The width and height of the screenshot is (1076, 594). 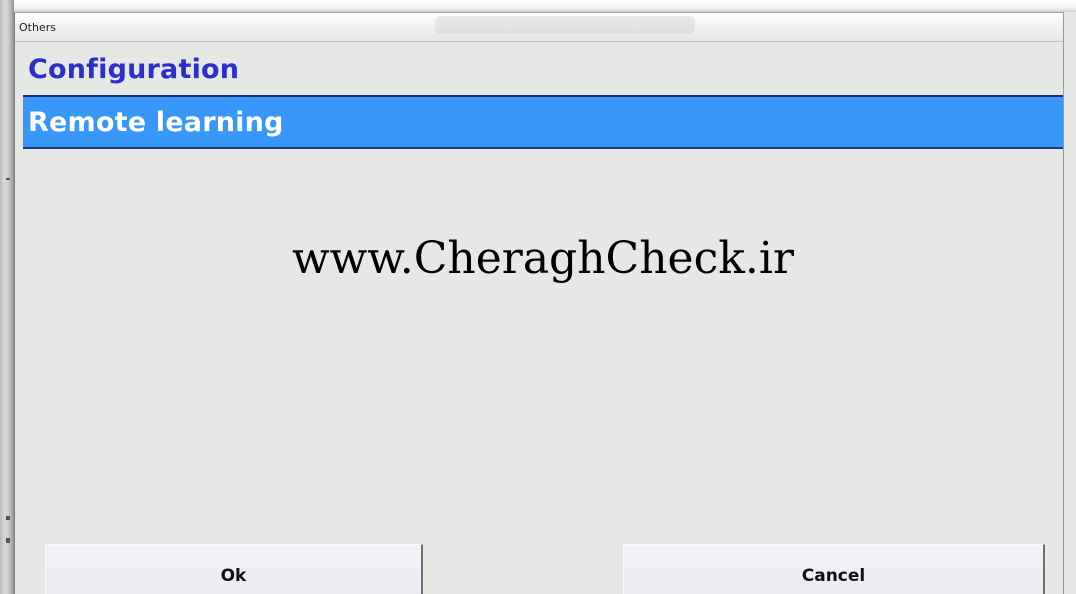 I want to click on desktop-top-edge, so click(x=538, y=6).